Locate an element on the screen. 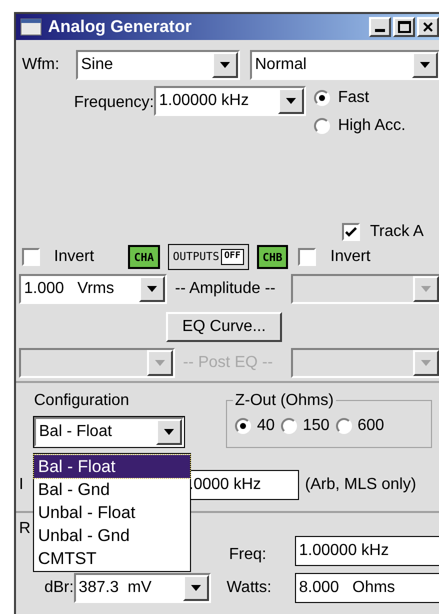 The width and height of the screenshot is (439, 614). reference-label: R is located at coordinates (25, 528).